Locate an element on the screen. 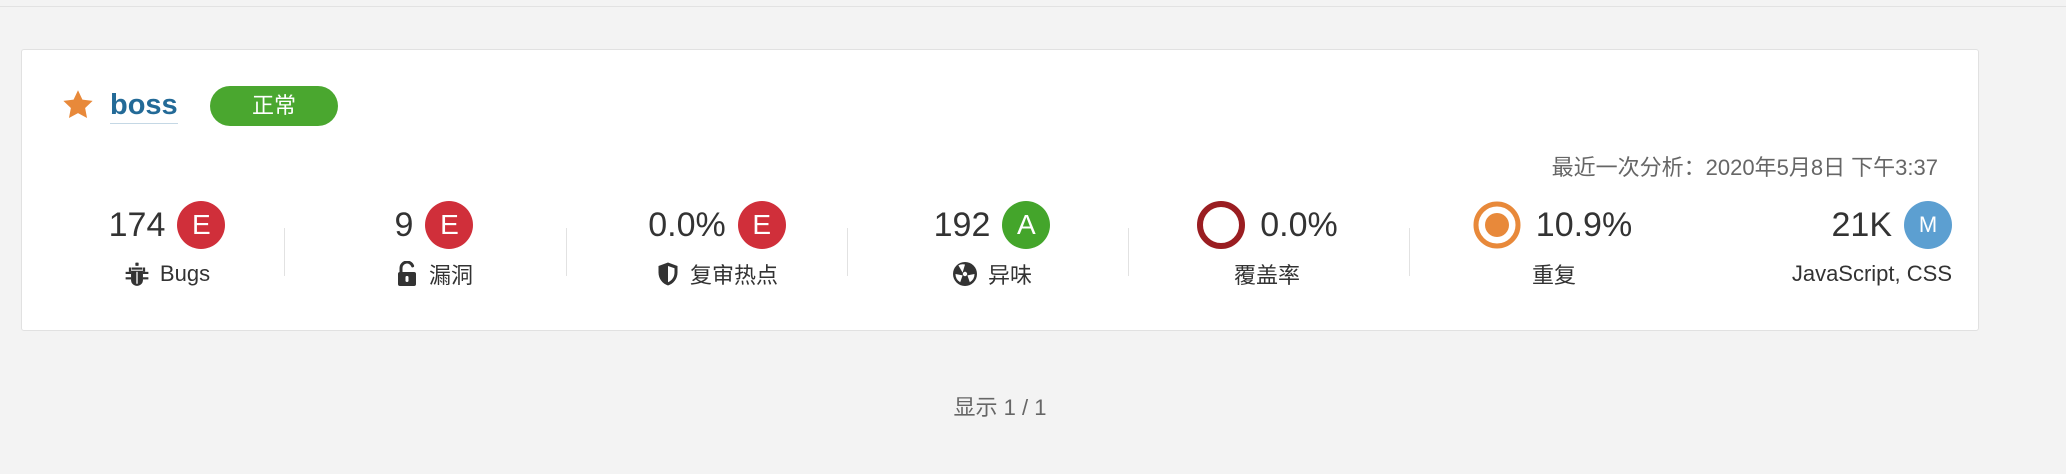  metric-size: 21K M JavaScript, CSS is located at coordinates (1852, 250).